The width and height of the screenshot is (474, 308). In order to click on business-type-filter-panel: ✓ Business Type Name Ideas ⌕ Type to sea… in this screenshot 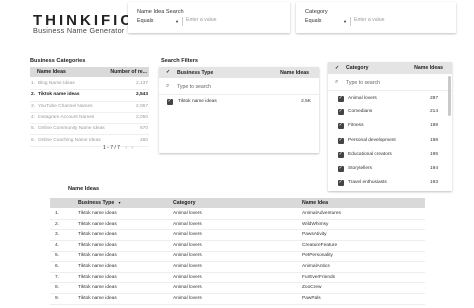, I will do `click(239, 110)`.